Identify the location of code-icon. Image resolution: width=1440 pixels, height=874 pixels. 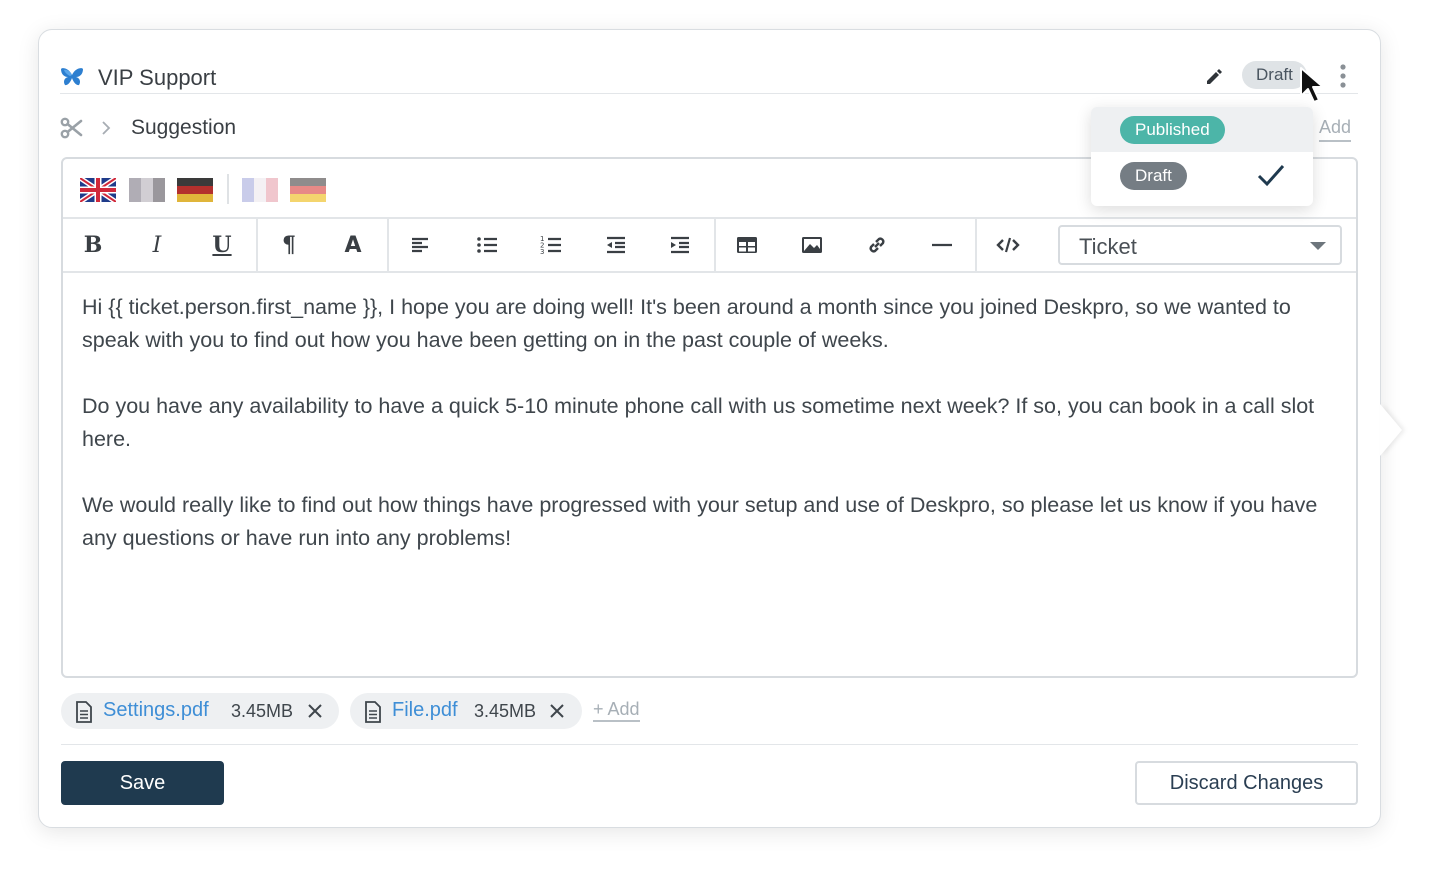
(1008, 245).